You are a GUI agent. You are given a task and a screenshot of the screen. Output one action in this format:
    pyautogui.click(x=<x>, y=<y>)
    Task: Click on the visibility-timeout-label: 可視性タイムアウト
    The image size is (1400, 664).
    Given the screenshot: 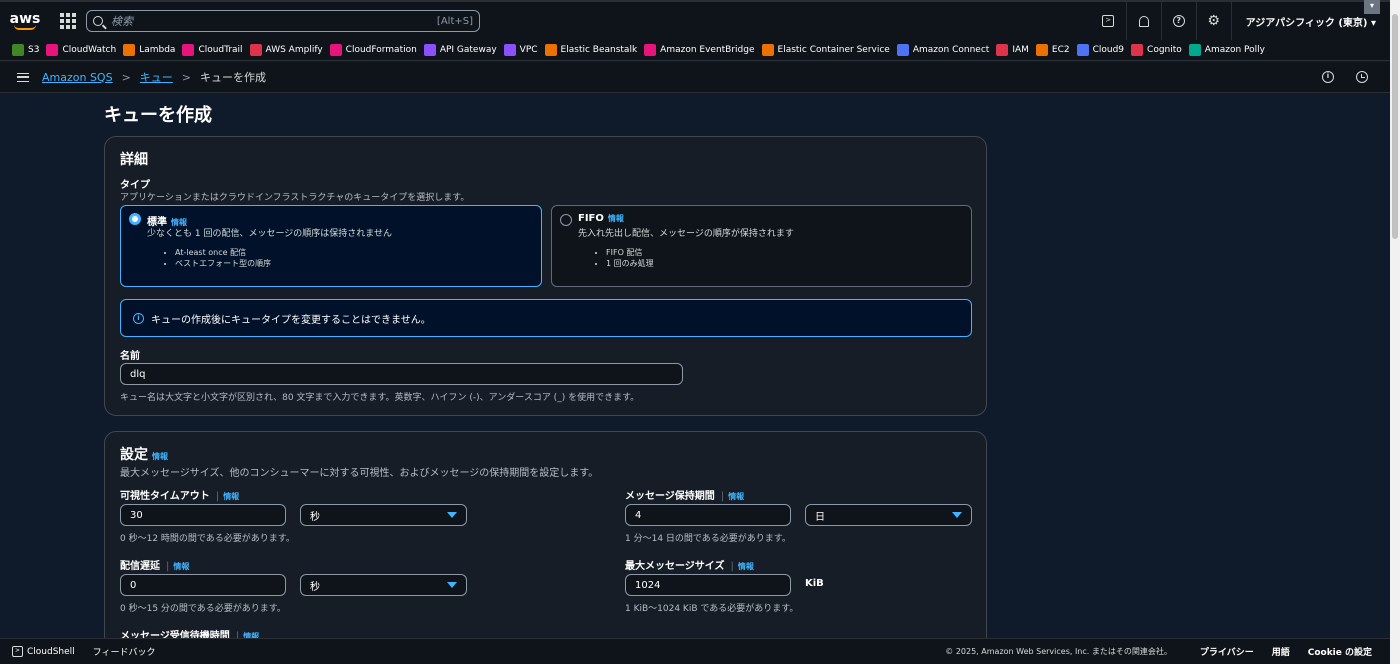 What is the action you would take?
    pyautogui.click(x=165, y=496)
    